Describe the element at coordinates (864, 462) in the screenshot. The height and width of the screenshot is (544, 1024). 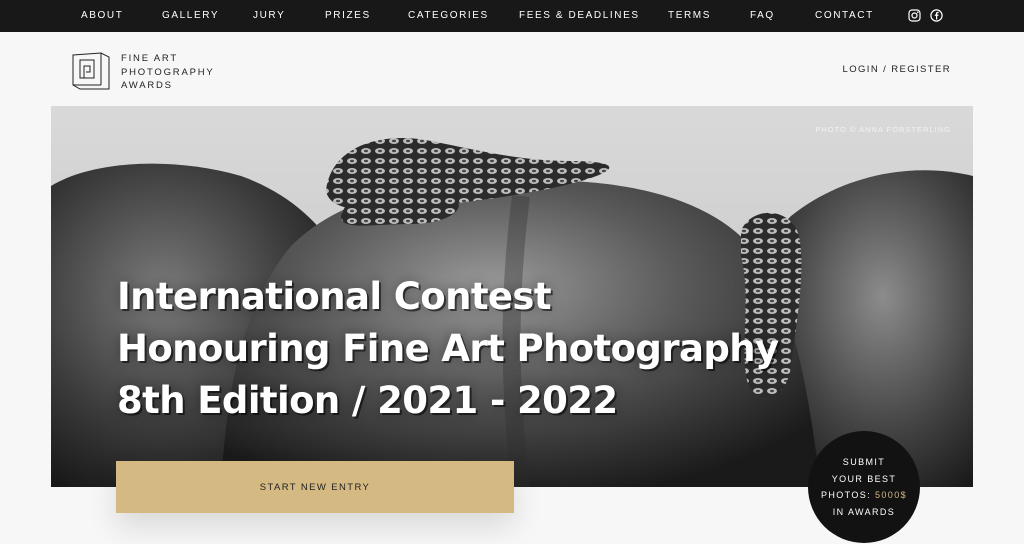
I see `badge-line-1: SUBMIT` at that location.